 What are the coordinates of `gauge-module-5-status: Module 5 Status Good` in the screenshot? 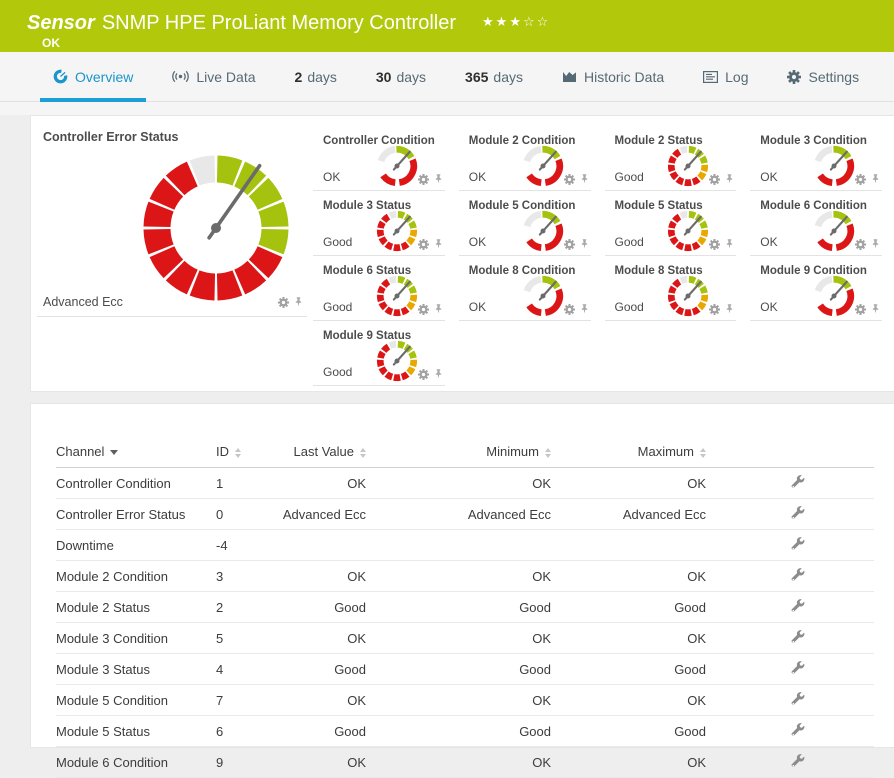 It's located at (676, 223).